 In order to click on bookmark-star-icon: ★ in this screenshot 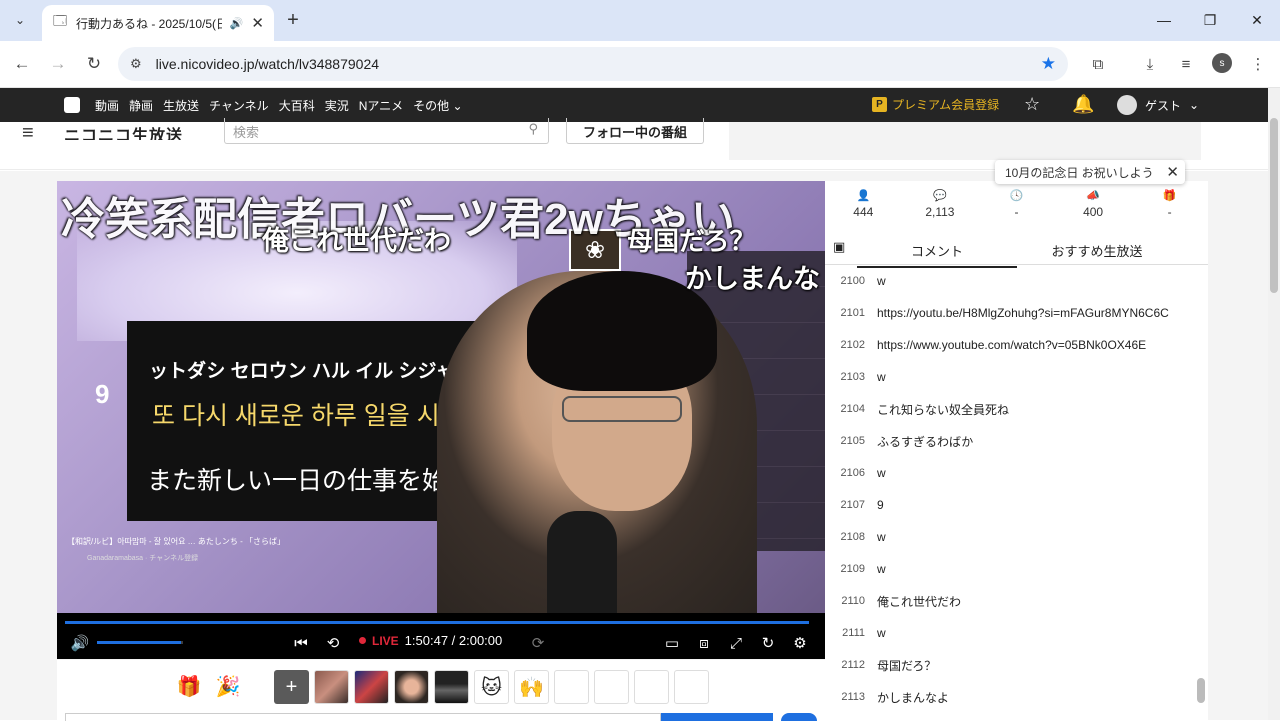, I will do `click(1048, 64)`.